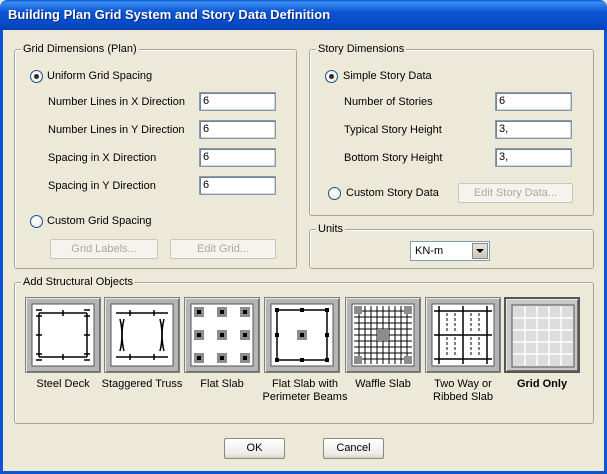 Image resolution: width=607 pixels, height=474 pixels. I want to click on simple-story-data-label: Simple Story Data, so click(387, 76).